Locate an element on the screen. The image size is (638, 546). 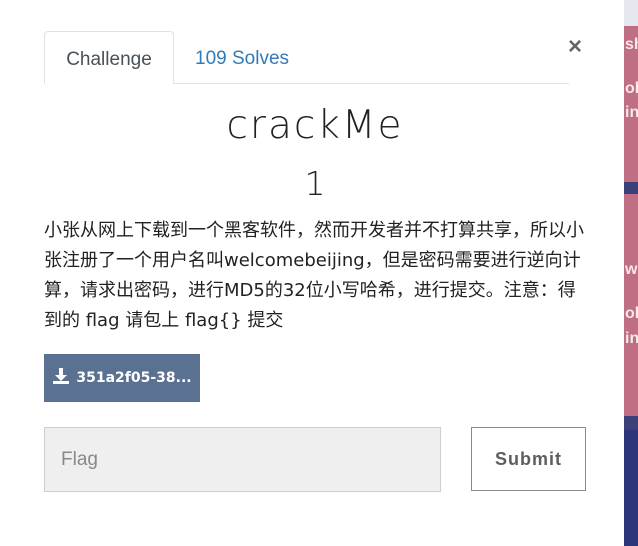
modal-tabs: Challenge 109 Solves is located at coordinates (306, 57).